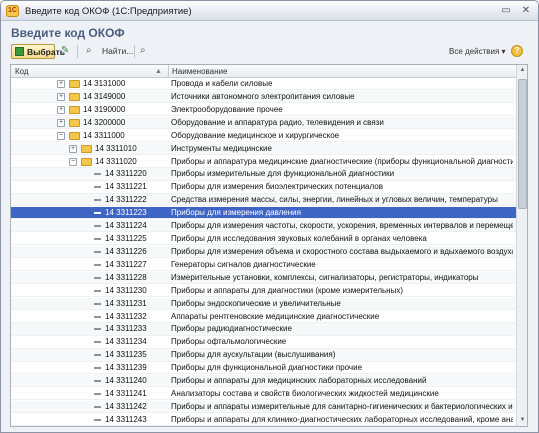 Image resolution: width=539 pixels, height=433 pixels. What do you see at coordinates (126, 316) in the screenshot?
I see `cell-code: 14 3311232` at bounding box center [126, 316].